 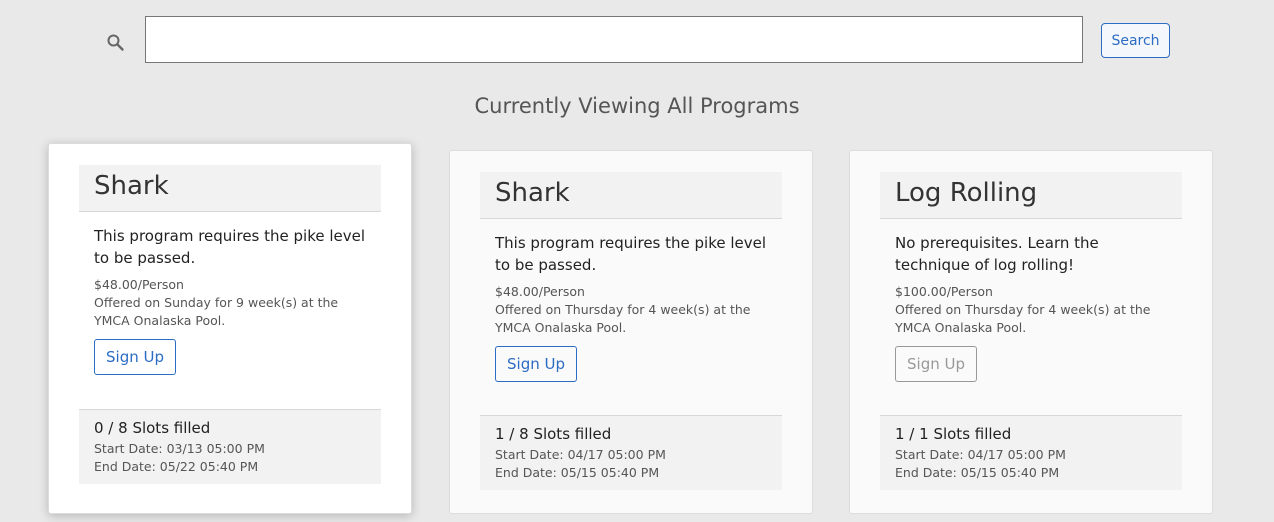 I want to click on start-date: Start Date: 03/13 05:00 PM, so click(x=179, y=448).